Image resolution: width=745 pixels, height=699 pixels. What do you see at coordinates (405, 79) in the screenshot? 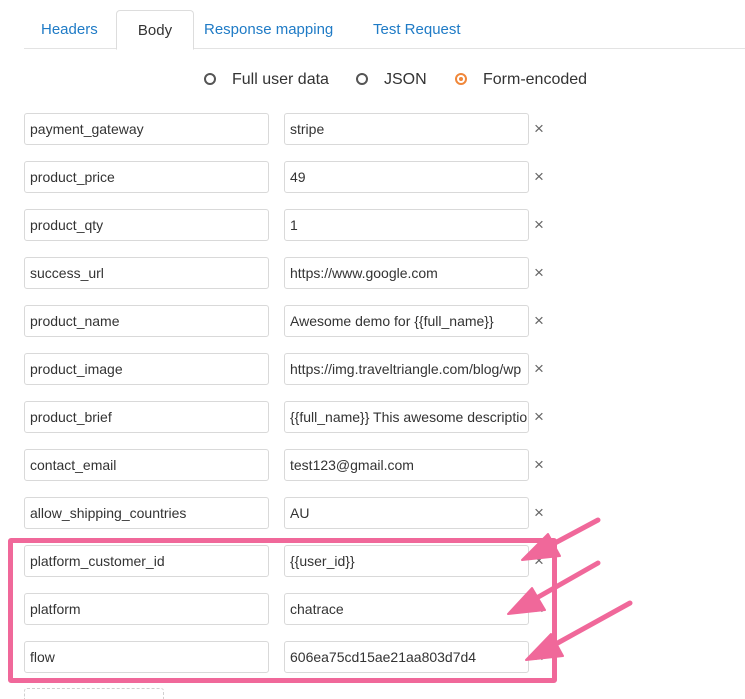
I see `radio-label: JSON` at bounding box center [405, 79].